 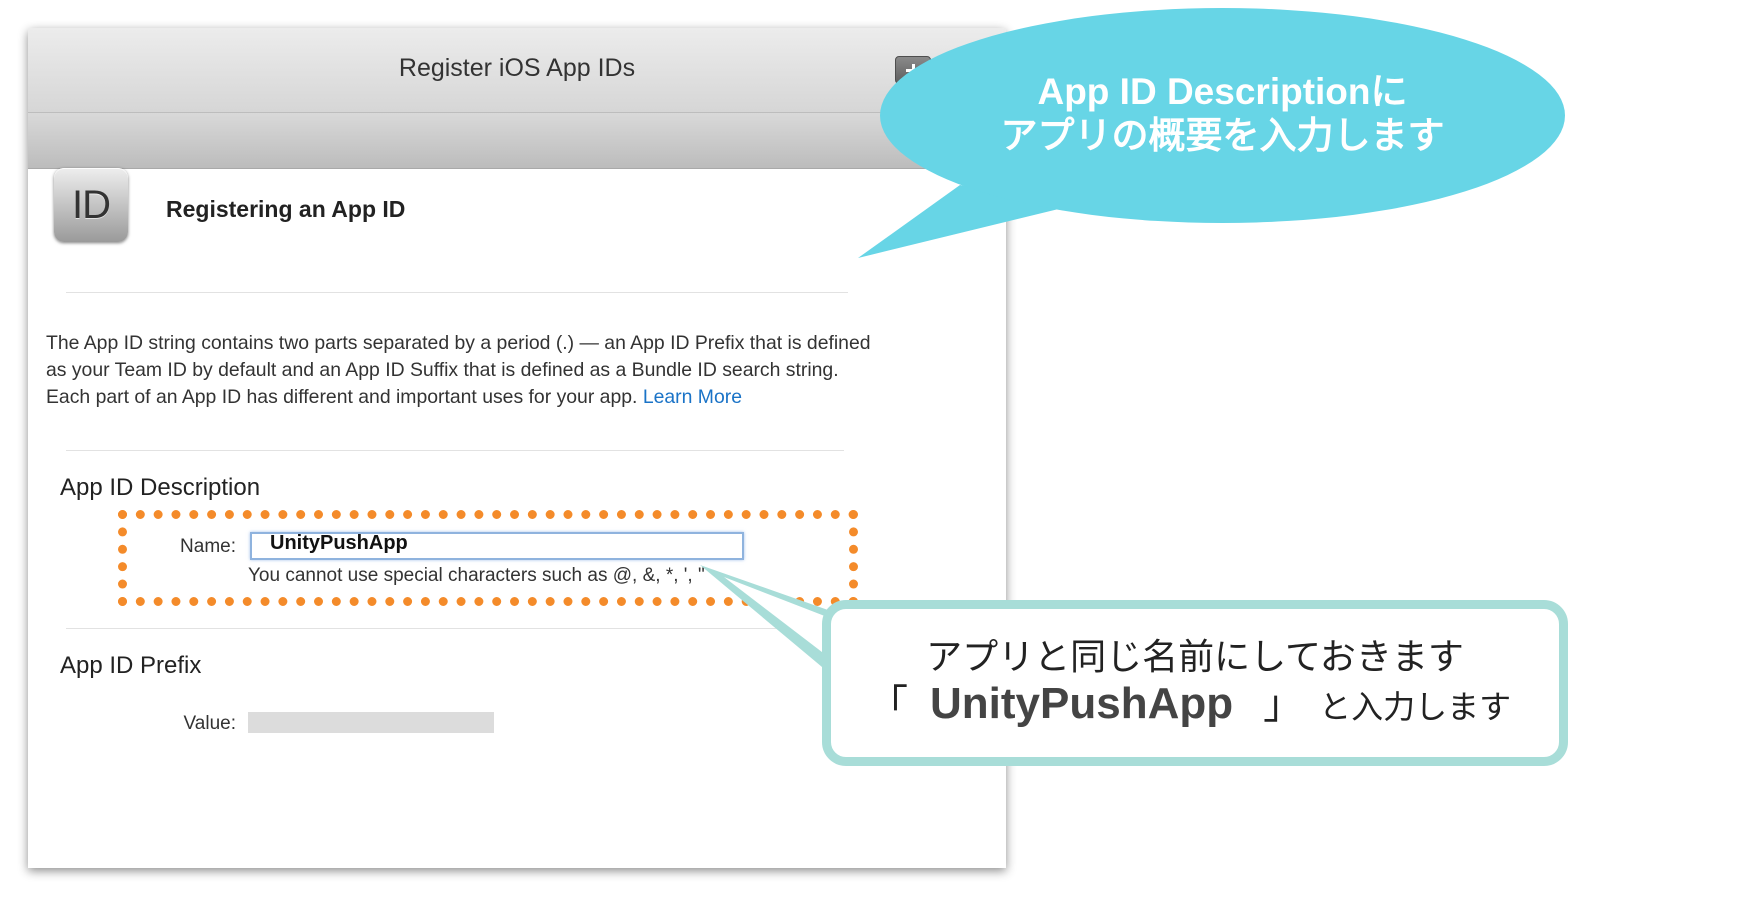 I want to click on title-bar: Register iOS App IDs, so click(x=517, y=70).